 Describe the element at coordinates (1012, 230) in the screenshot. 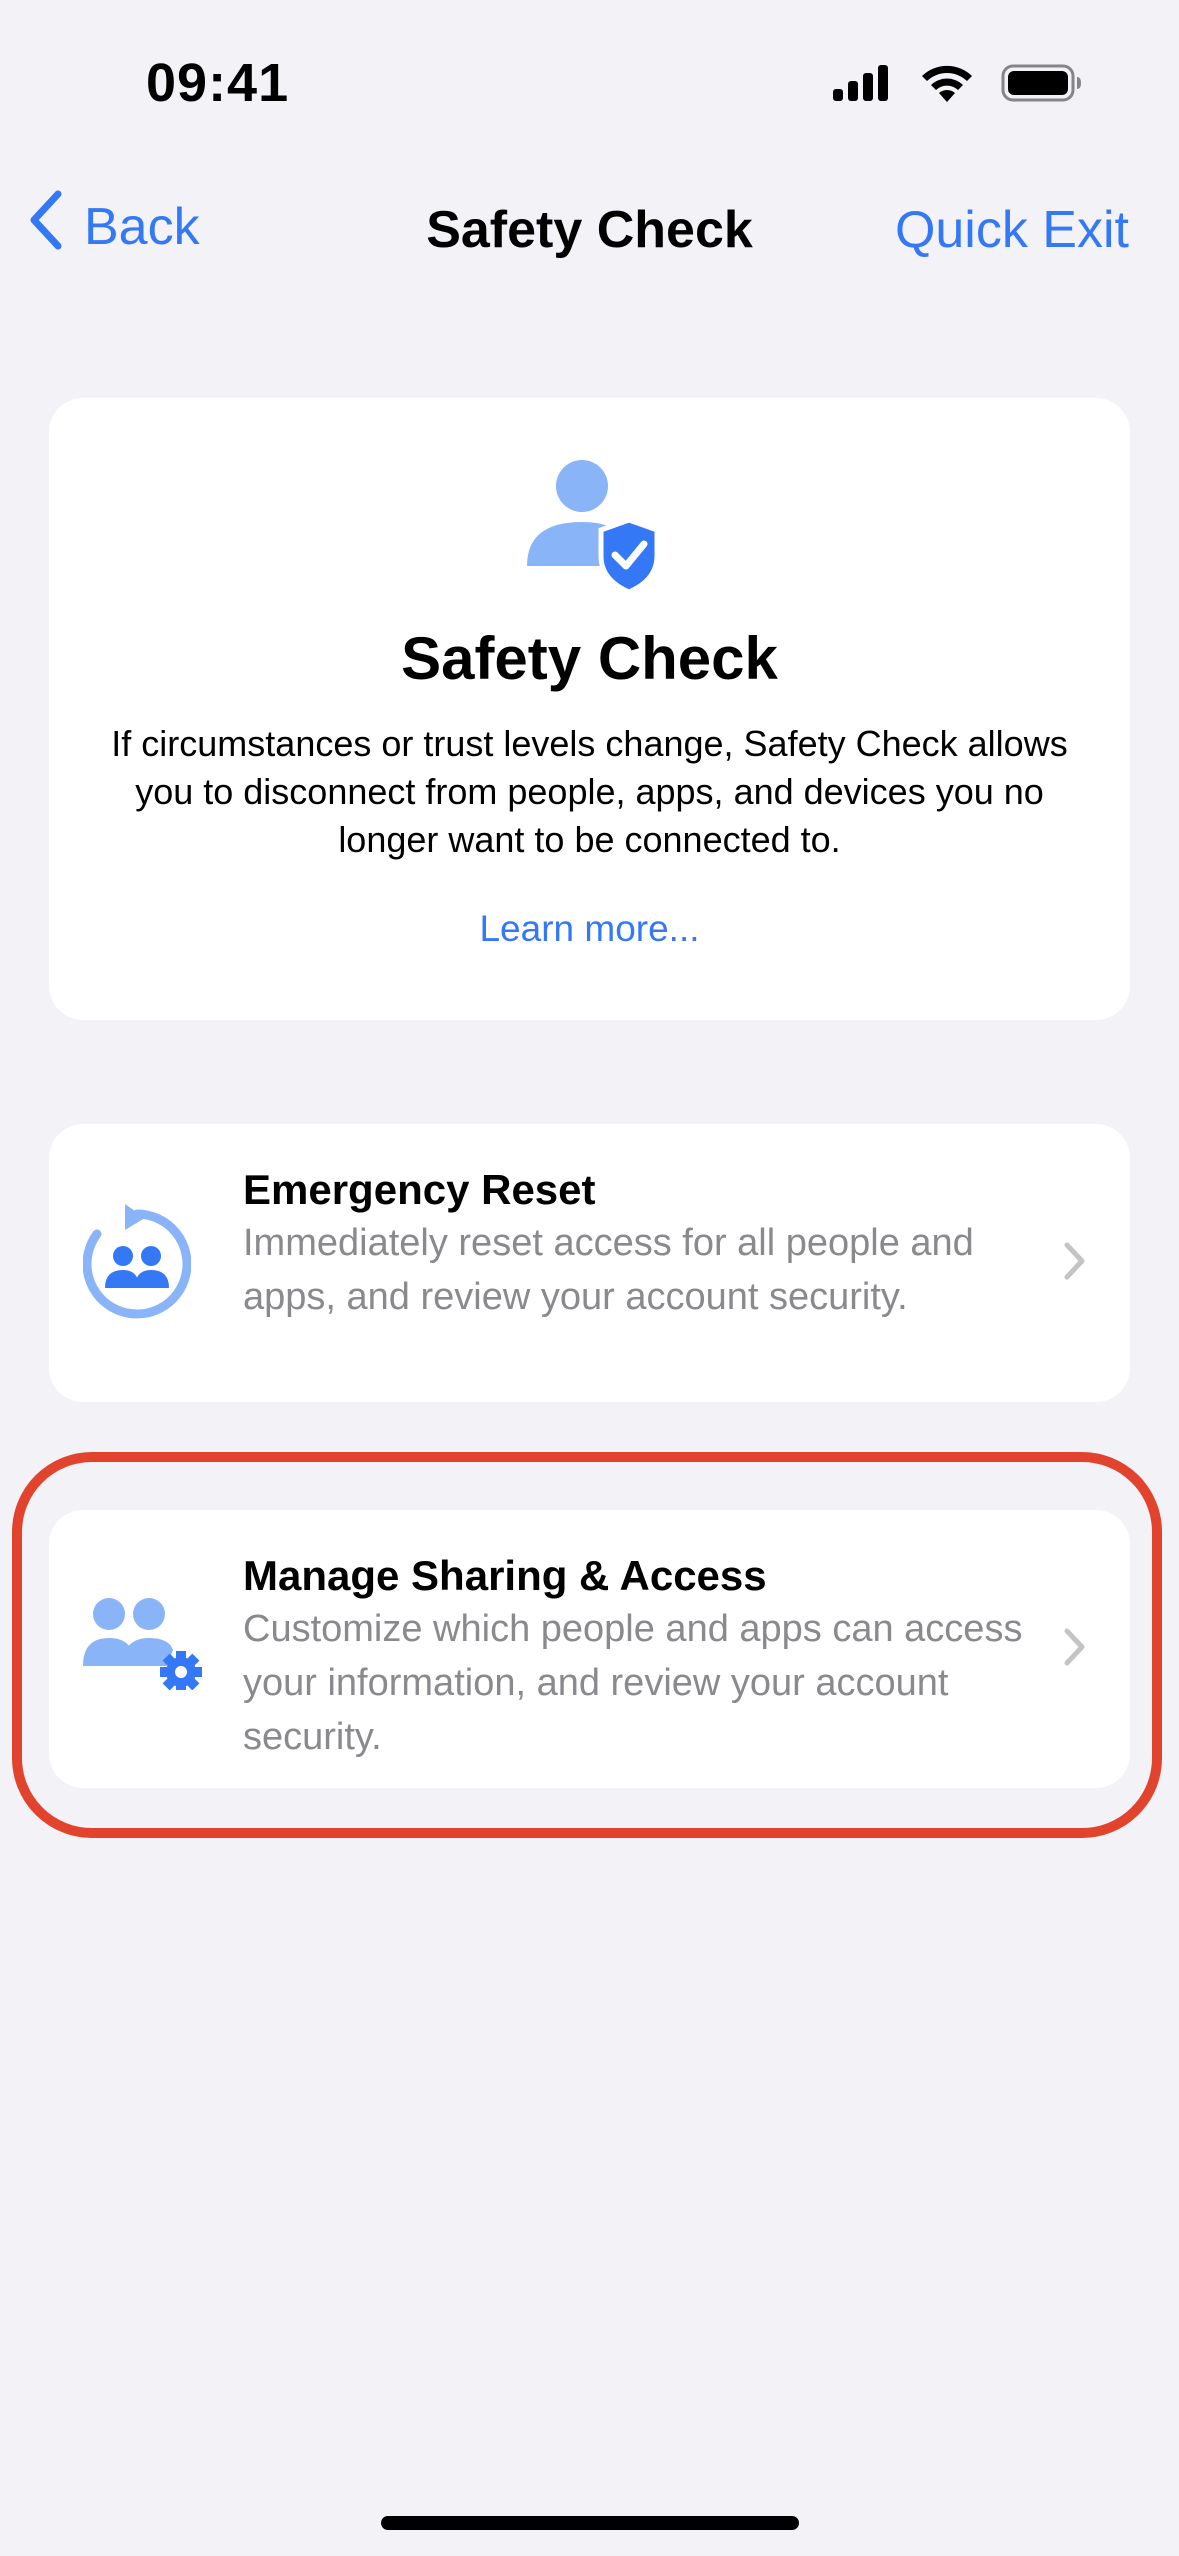

I see `quick-exit-button: Quick Exit` at that location.